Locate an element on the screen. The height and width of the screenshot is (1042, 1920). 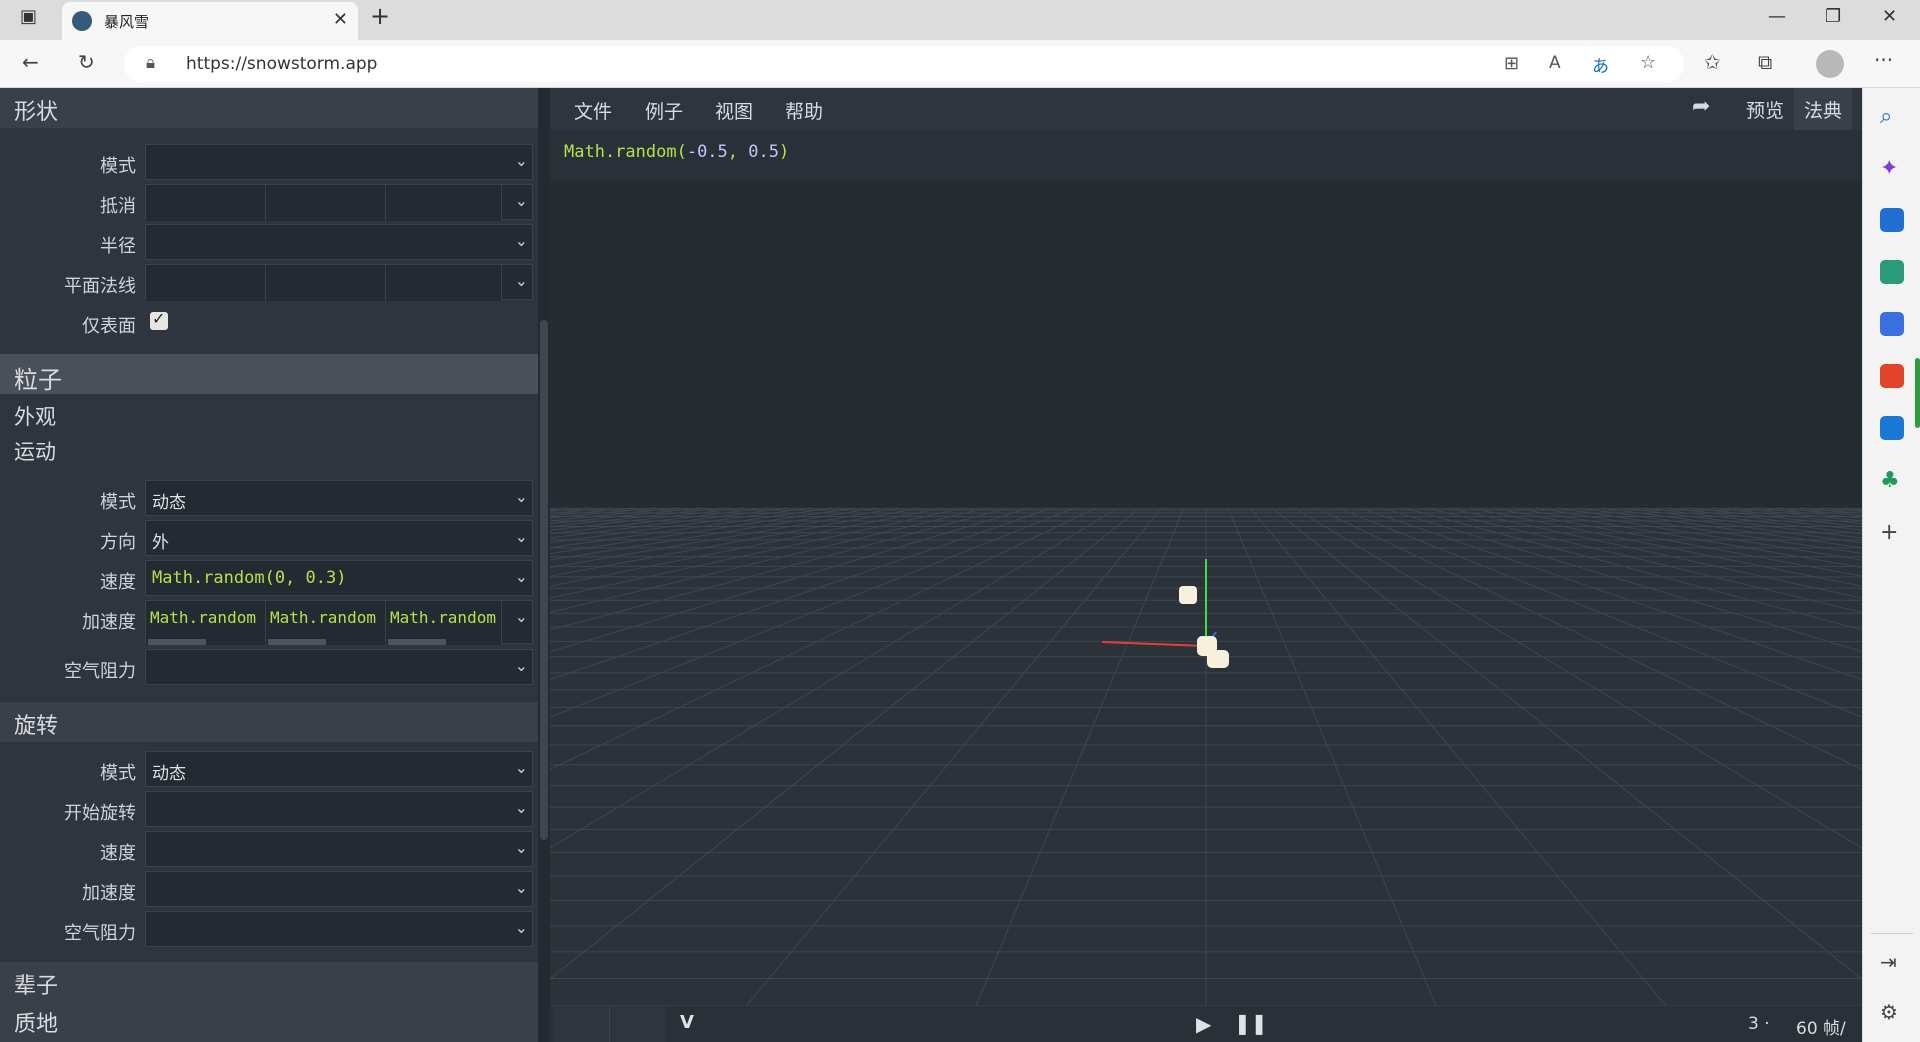
speed-label: 速度 is located at coordinates (118, 582).